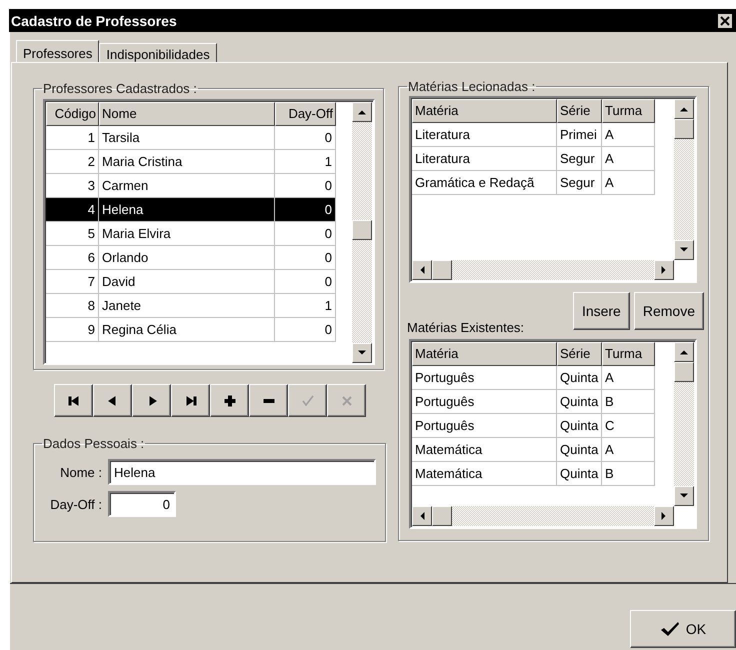 This screenshot has width=736, height=650. Describe the element at coordinates (72, 234) in the screenshot. I see `table-cell: 5` at that location.